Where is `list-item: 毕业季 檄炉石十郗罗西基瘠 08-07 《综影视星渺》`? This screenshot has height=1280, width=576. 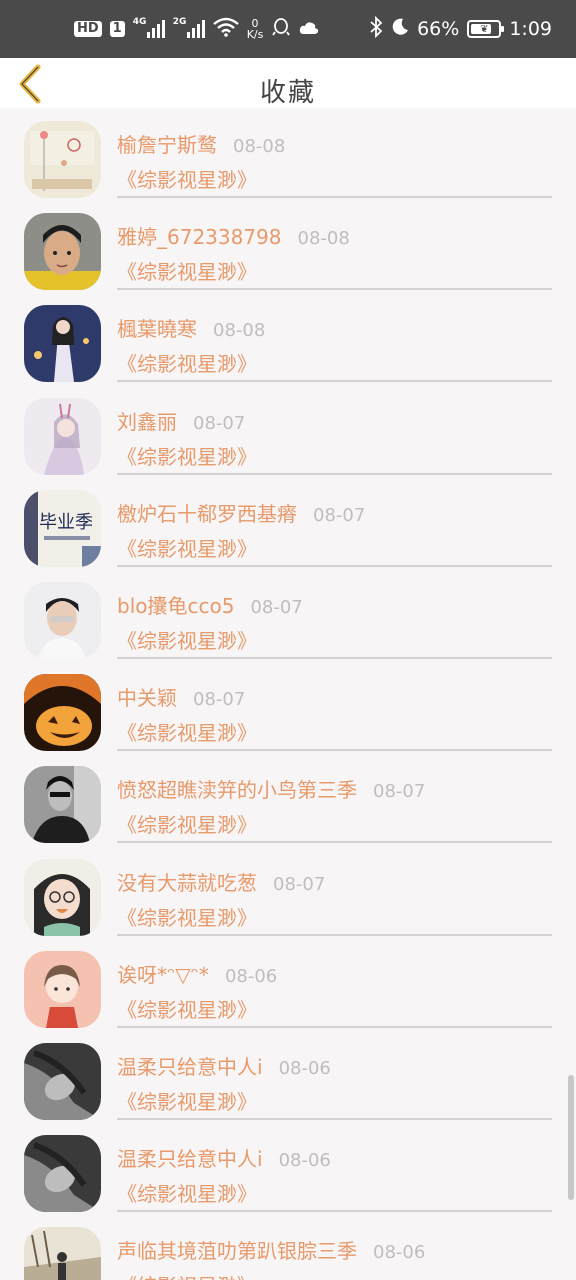 list-item: 毕业季 檄炉石十郗罗西基瘠 08-07 《综影视星渺》 is located at coordinates (288, 523).